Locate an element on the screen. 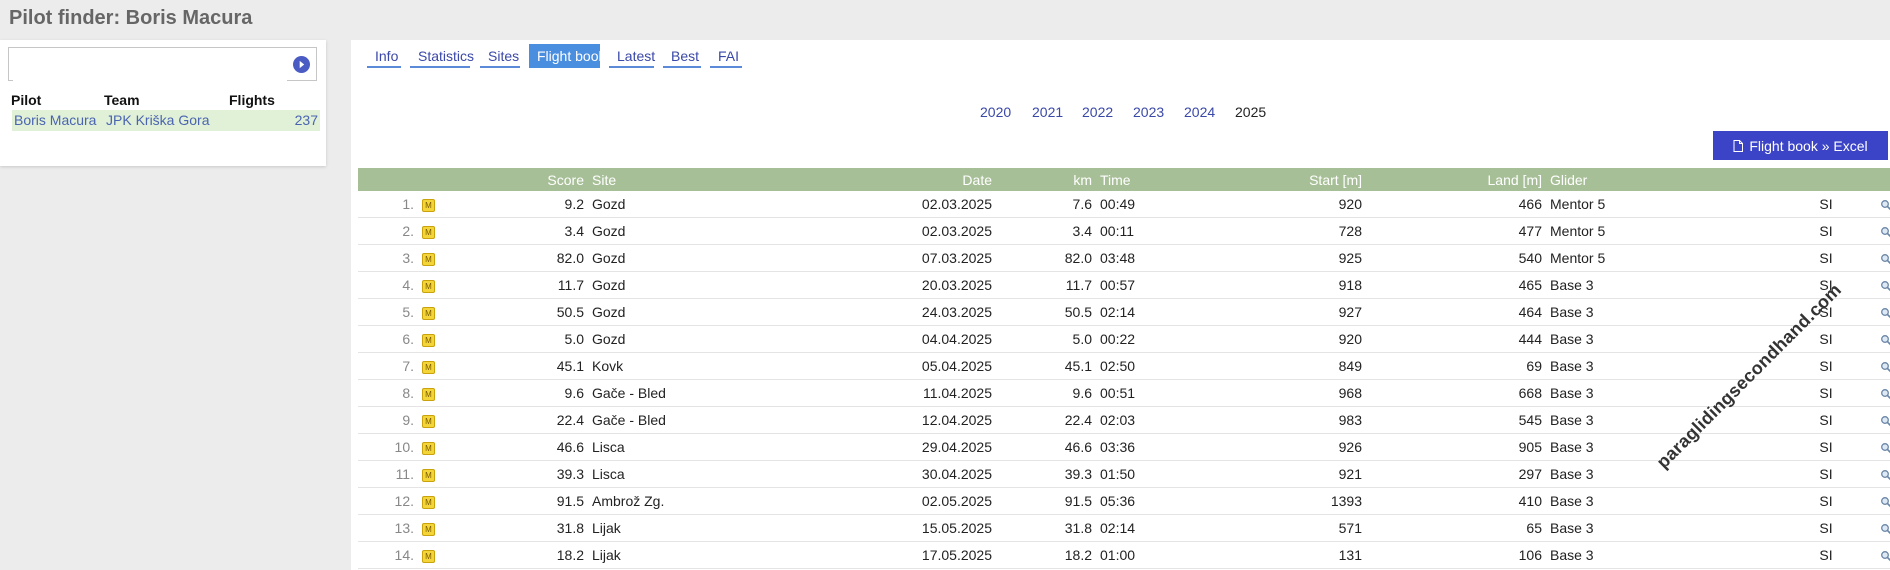  row-number: 9. is located at coordinates (388, 420).